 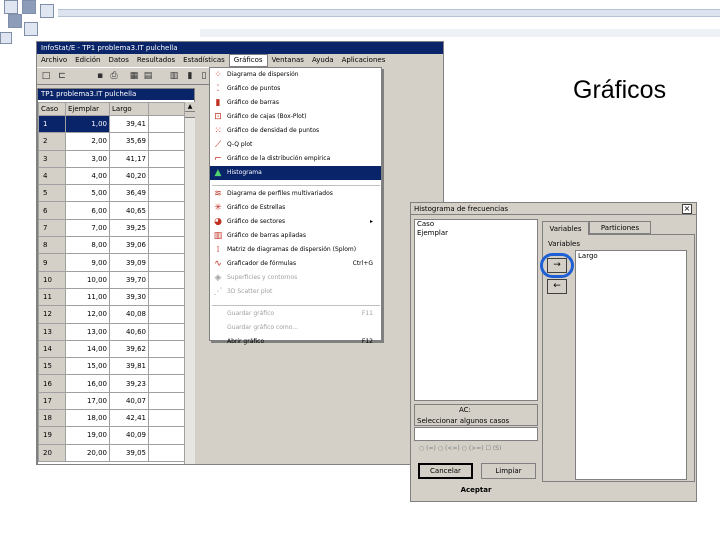 I want to click on table-row: 16 16,00 39,23, so click(x=112, y=383).